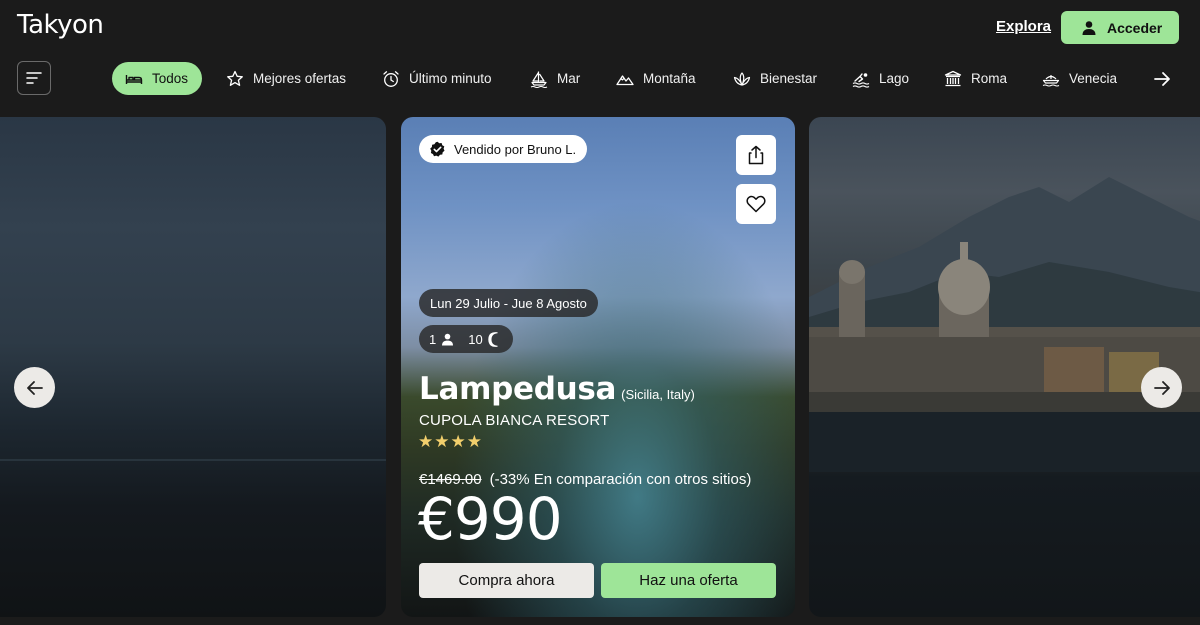  What do you see at coordinates (1135, 27) in the screenshot?
I see `acceder-label: Acceder` at bounding box center [1135, 27].